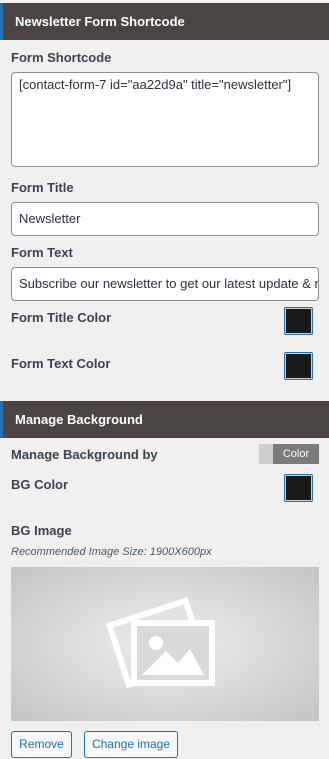 Image resolution: width=329 pixels, height=759 pixels. I want to click on newsletter-section-header: Newsletter Form Shortcode, so click(164, 21).